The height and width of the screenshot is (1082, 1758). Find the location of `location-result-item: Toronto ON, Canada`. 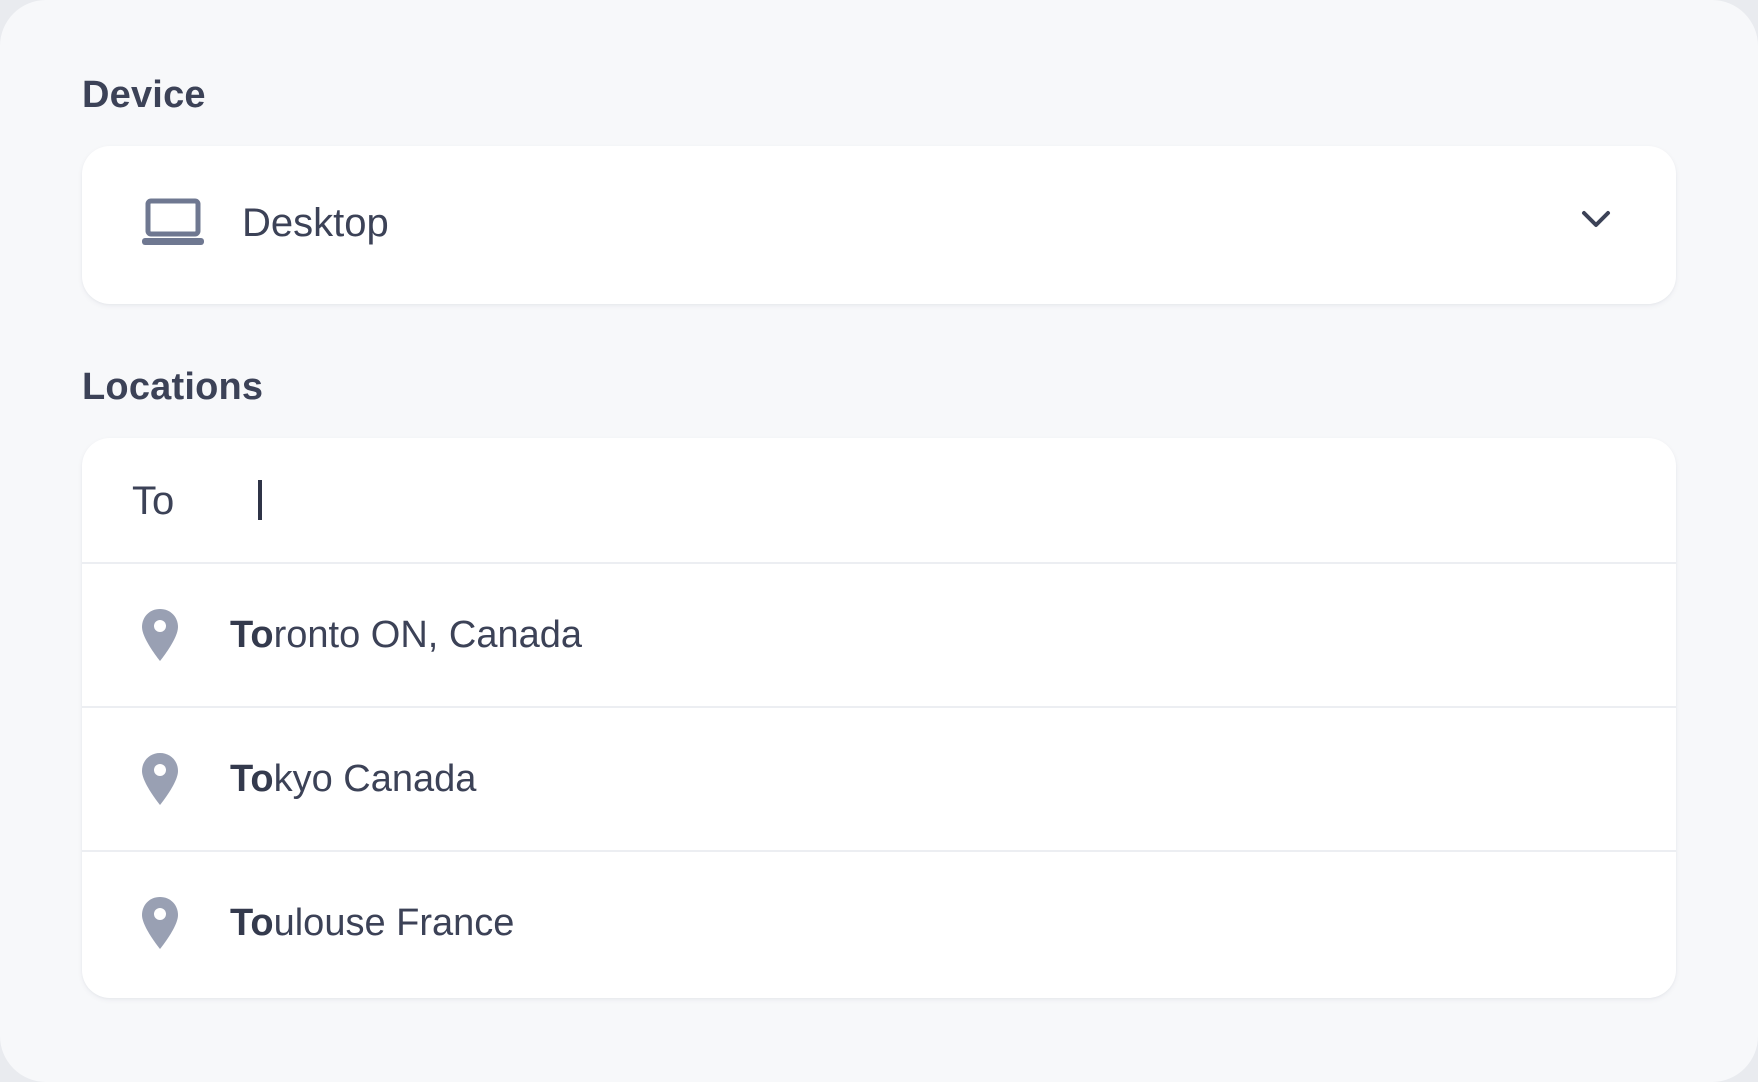

location-result-item: Toronto ON, Canada is located at coordinates (879, 636).